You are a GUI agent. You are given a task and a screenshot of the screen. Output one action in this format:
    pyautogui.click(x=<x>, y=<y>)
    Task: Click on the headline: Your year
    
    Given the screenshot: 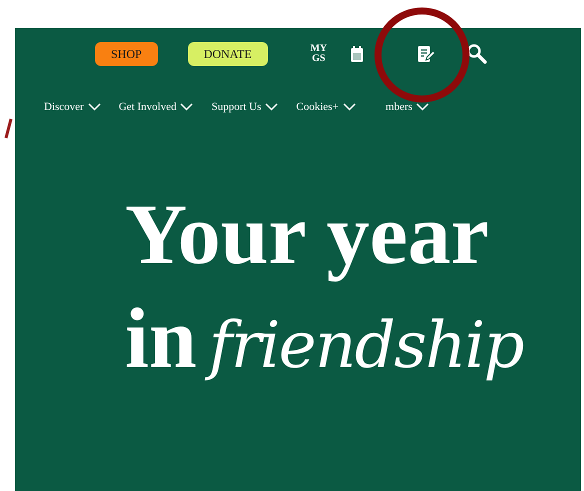 What is the action you would take?
    pyautogui.click(x=307, y=234)
    